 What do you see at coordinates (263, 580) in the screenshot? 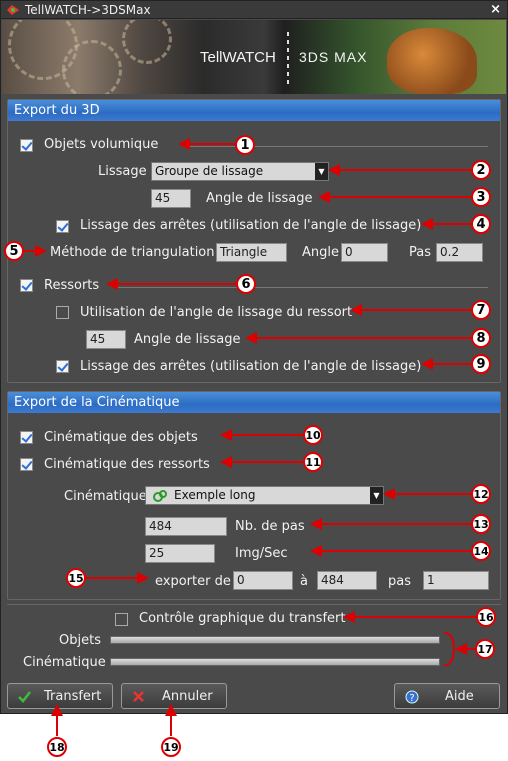
I see `from-input: 0` at bounding box center [263, 580].